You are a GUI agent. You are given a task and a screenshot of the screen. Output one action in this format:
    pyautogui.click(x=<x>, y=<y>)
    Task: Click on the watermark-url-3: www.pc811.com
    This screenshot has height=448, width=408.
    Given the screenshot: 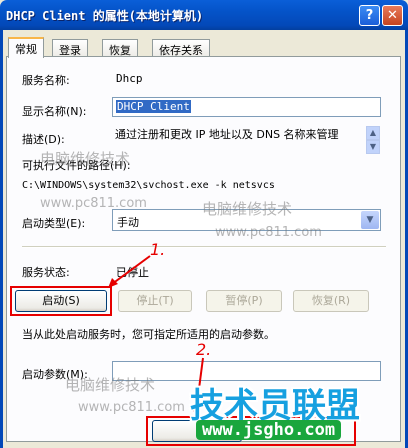 What is the action you would take?
    pyautogui.click(x=131, y=407)
    